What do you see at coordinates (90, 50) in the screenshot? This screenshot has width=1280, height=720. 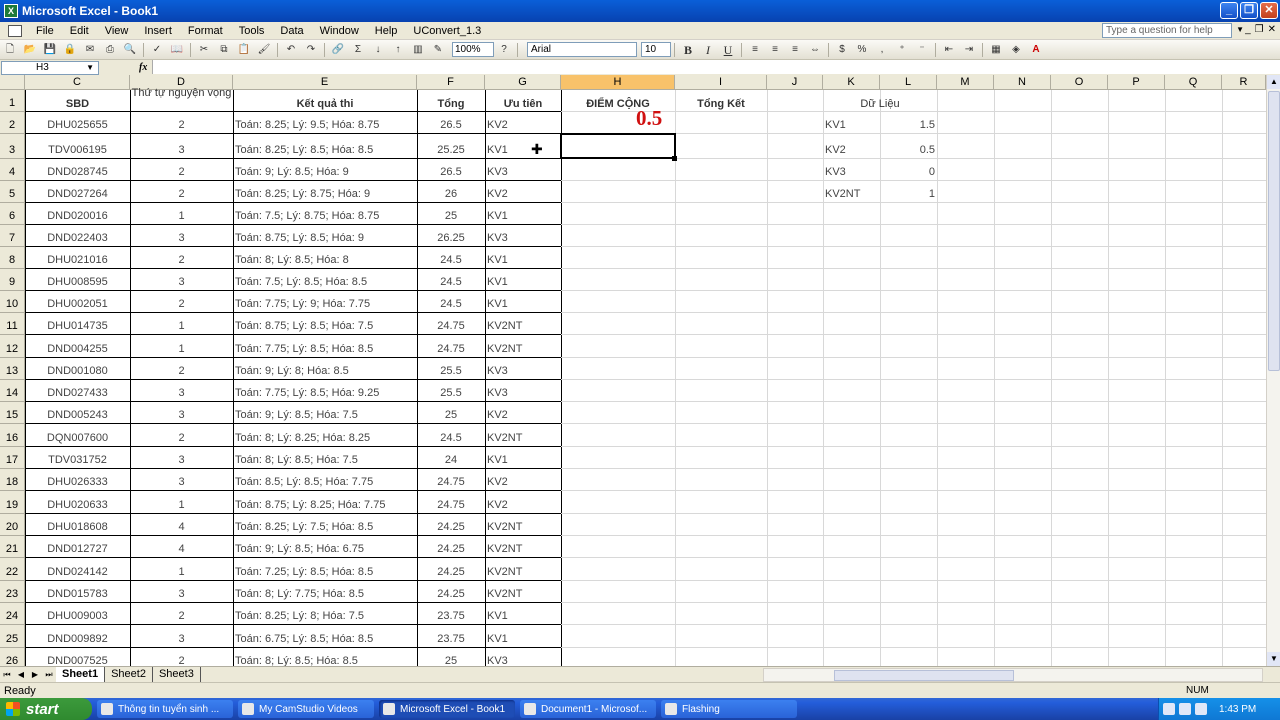 I see `email-icon: ✉` at bounding box center [90, 50].